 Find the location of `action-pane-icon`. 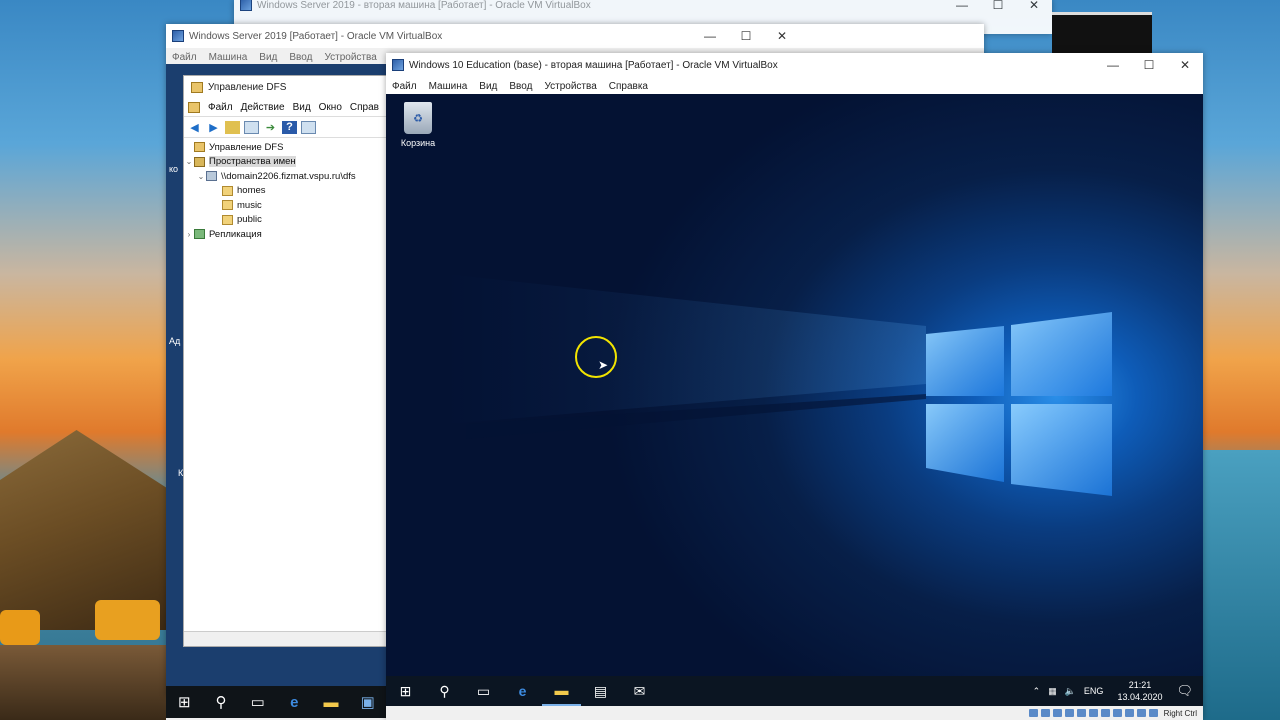

action-pane-icon is located at coordinates (308, 127).